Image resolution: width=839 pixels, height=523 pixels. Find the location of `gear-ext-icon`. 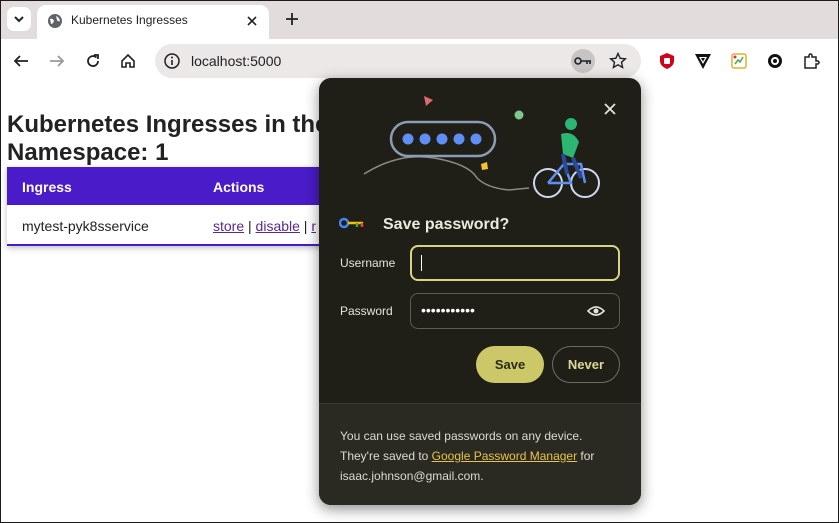

gear-ext-icon is located at coordinates (775, 61).